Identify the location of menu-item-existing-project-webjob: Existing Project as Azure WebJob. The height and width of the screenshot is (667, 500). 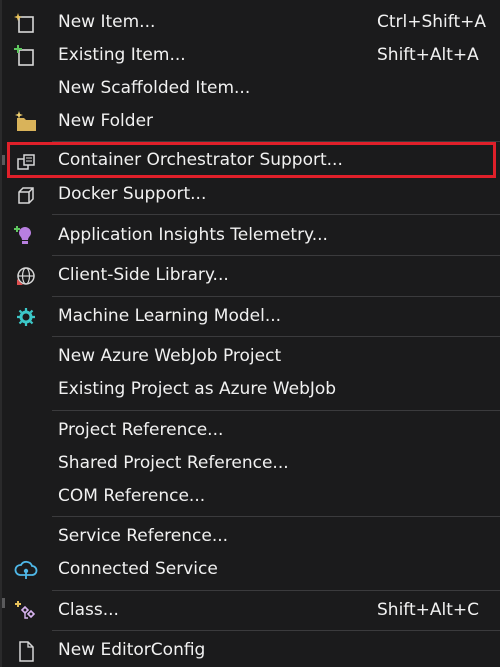
(251, 389).